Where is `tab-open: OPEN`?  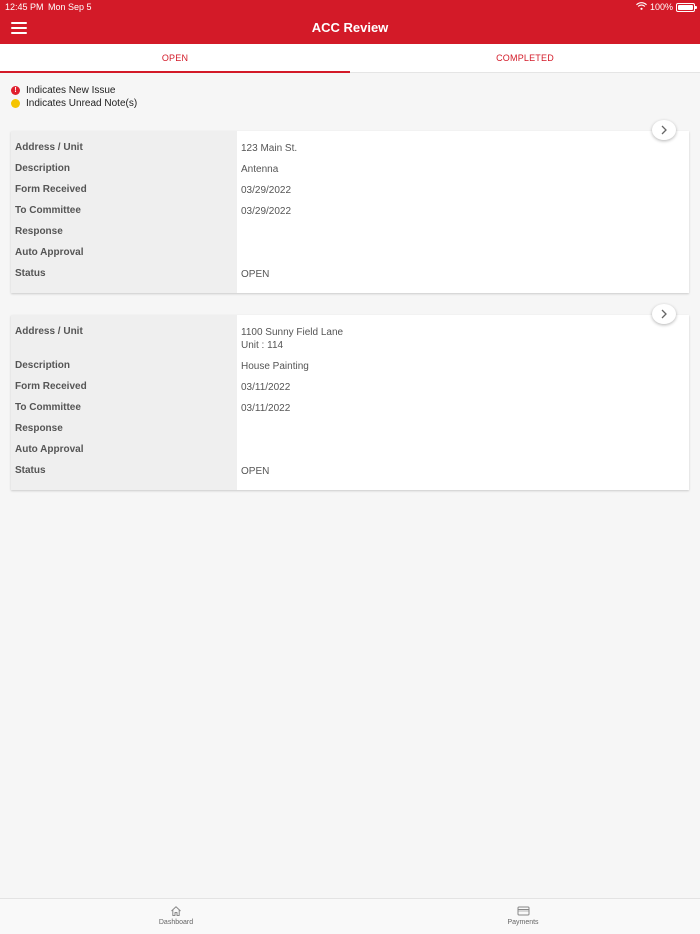
tab-open: OPEN is located at coordinates (175, 58).